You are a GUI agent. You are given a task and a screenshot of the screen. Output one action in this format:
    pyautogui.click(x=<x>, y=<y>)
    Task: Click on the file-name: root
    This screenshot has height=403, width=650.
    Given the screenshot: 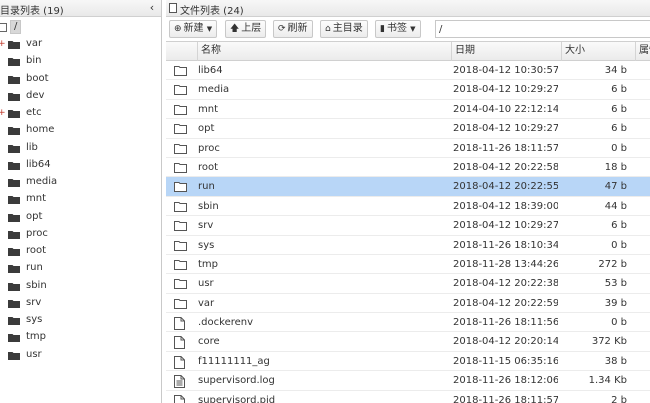 What is the action you would take?
    pyautogui.click(x=323, y=167)
    